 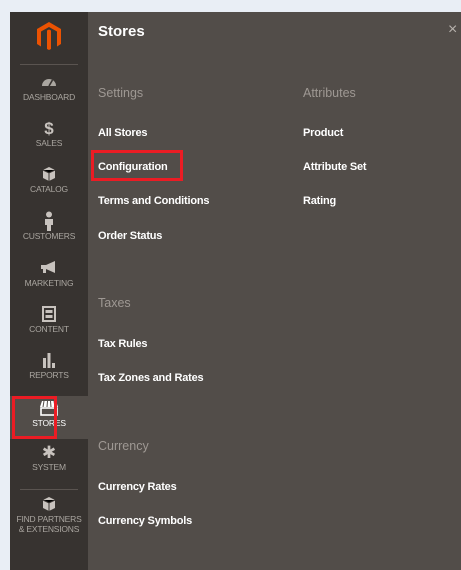 I want to click on magento-logo-icon, so click(x=49, y=36).